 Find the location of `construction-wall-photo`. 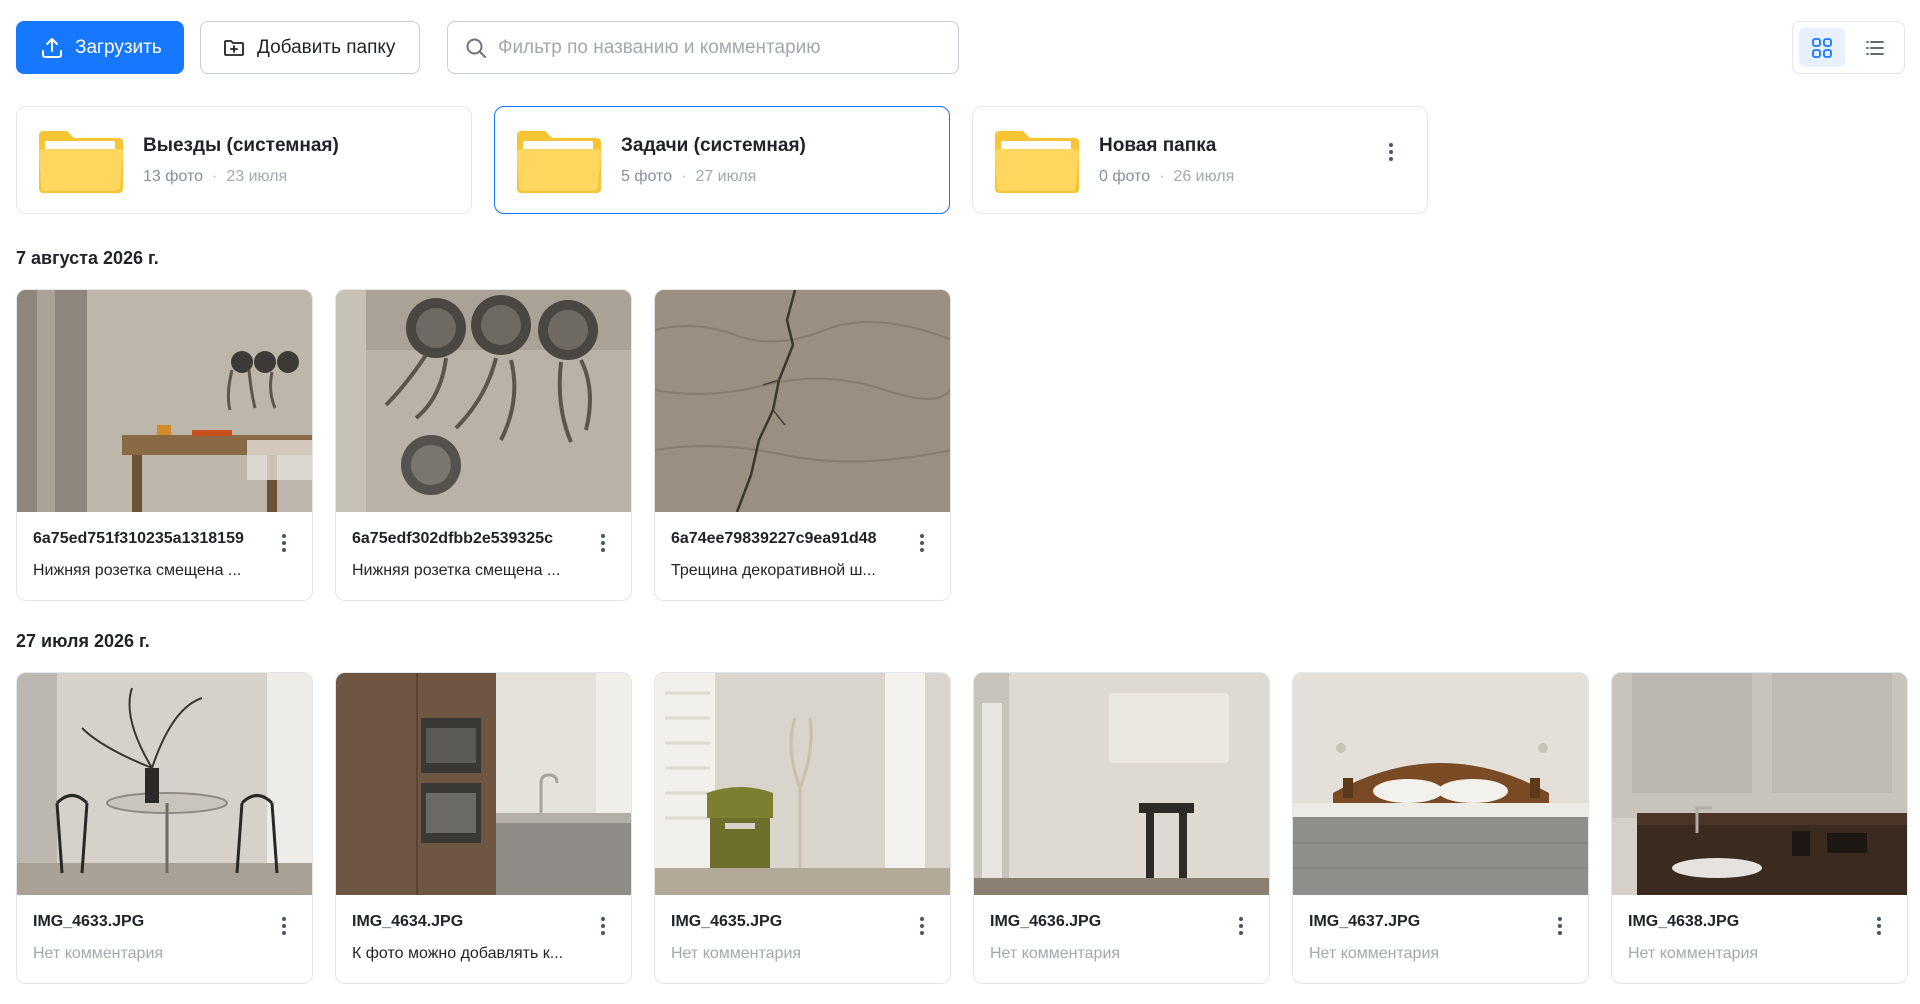

construction-wall-photo is located at coordinates (164, 401).